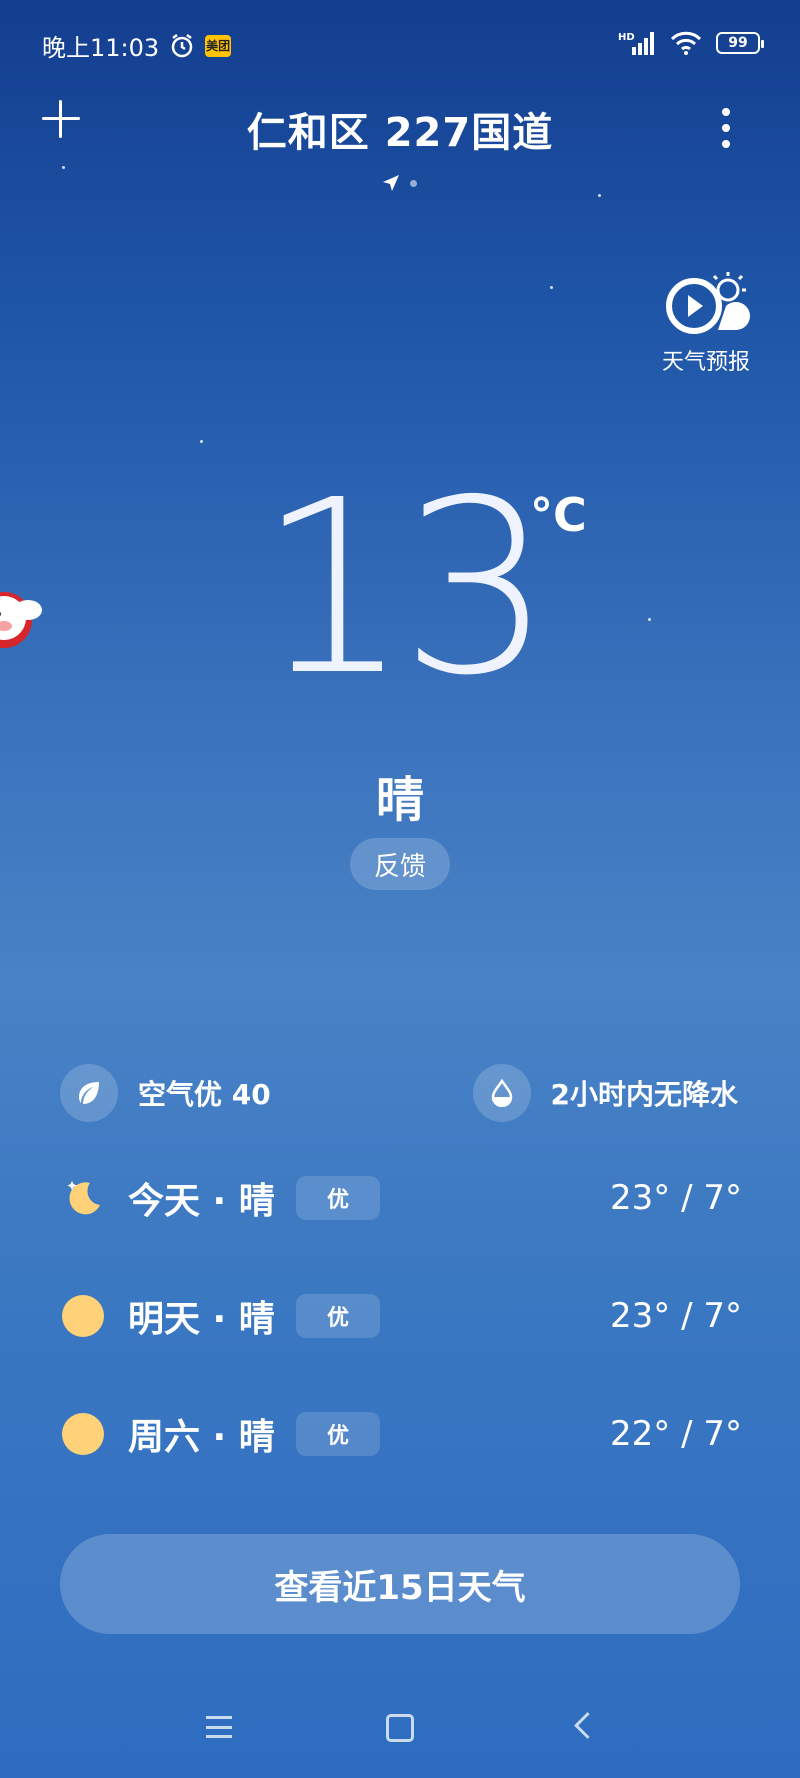  What do you see at coordinates (404, 588) in the screenshot?
I see `current-temperature: 13` at bounding box center [404, 588].